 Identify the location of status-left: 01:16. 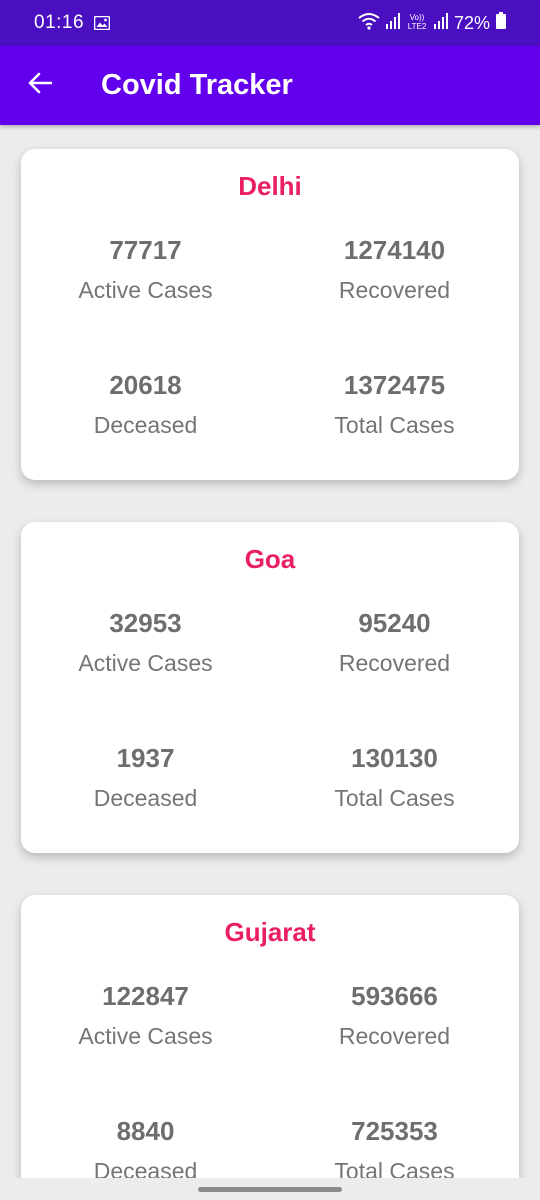
(72, 23).